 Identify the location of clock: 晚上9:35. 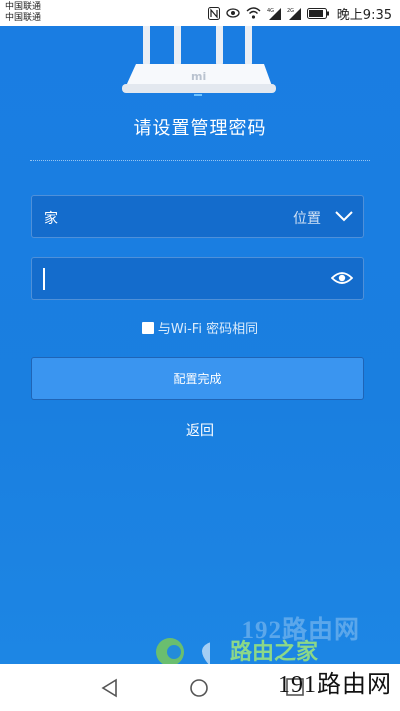
(364, 15).